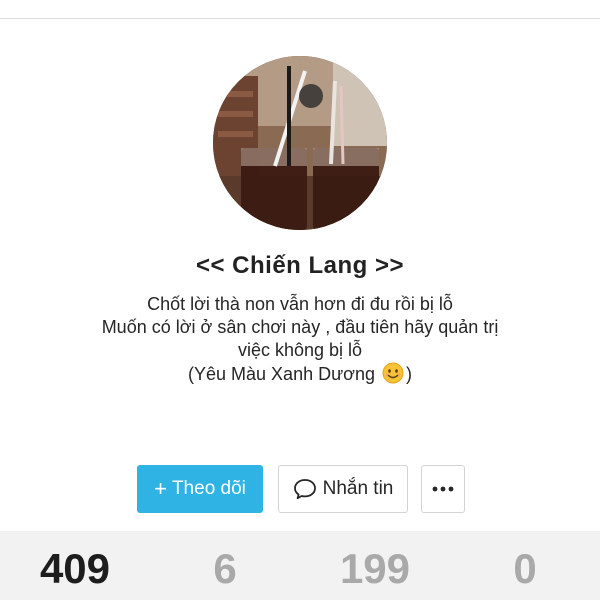 This screenshot has width=600, height=600. Describe the element at coordinates (300, 18) in the screenshot. I see `top-divider` at that location.